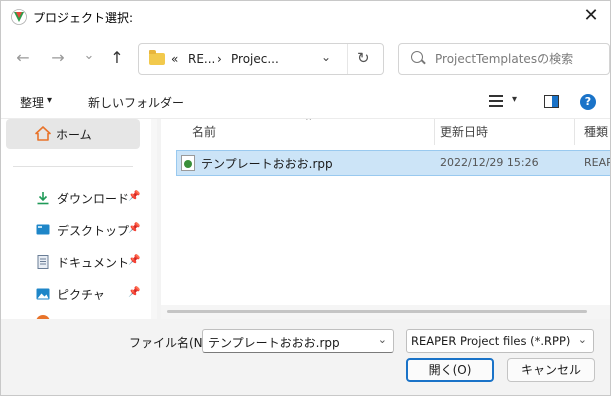  I want to click on filename-input: テンプレートおおお.rpp, so click(274, 342).